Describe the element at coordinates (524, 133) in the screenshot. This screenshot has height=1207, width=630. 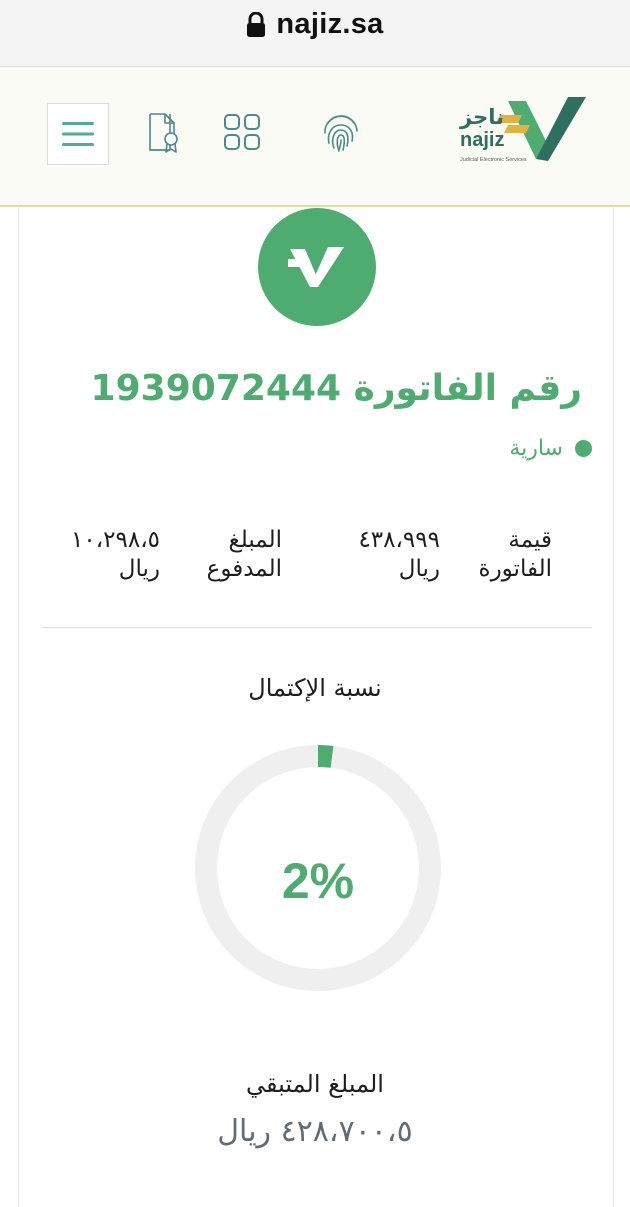
I see `najiz-logo: ناجز najiz Judicial Electronic Services` at that location.